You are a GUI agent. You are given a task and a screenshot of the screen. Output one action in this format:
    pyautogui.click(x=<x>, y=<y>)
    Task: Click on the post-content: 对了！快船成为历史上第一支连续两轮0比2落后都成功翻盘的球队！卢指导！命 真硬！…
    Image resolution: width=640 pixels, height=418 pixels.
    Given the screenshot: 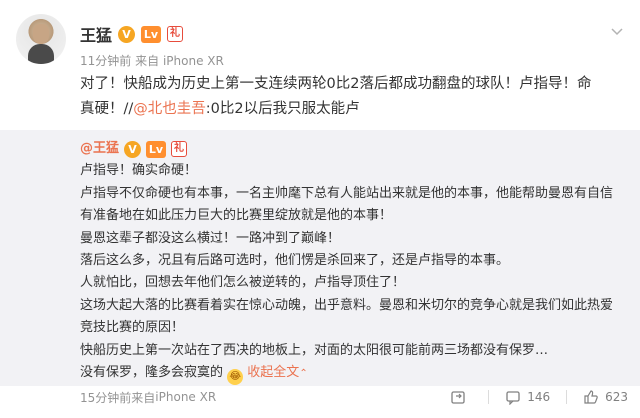 What is the action you would take?
    pyautogui.click(x=354, y=97)
    